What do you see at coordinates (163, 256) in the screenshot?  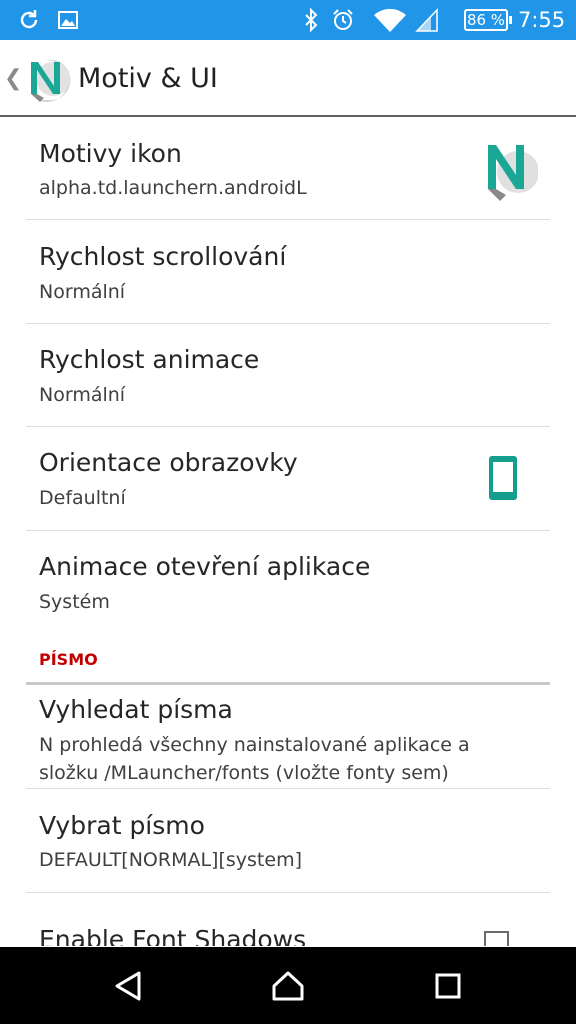 I see `setting-title: Rychlost scrollování` at bounding box center [163, 256].